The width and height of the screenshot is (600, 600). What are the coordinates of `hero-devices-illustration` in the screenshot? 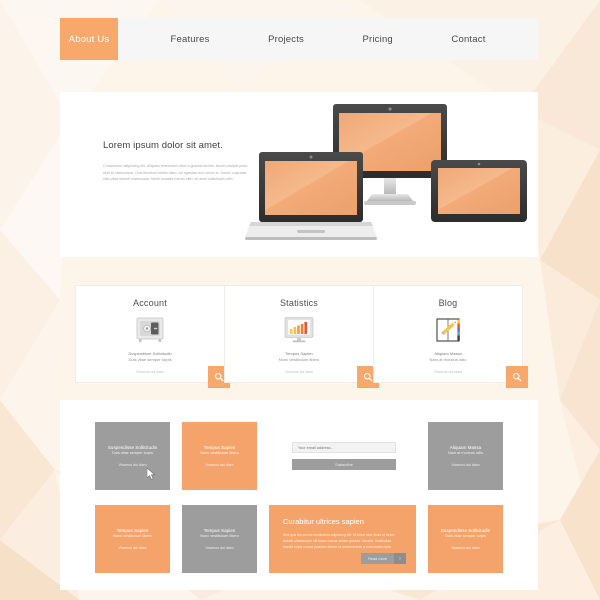 It's located at (386, 172).